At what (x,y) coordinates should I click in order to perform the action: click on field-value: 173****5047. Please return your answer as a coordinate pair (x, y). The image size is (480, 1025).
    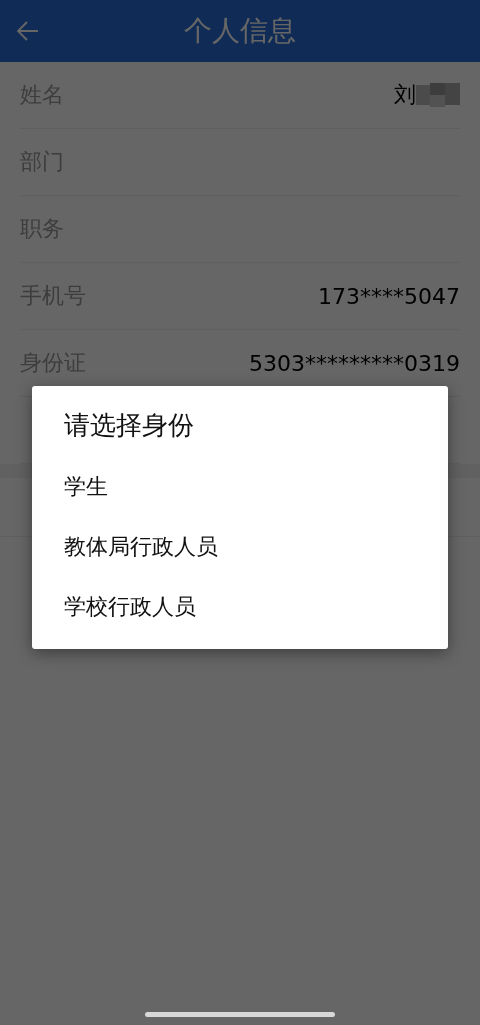
    Looking at the image, I should click on (389, 296).